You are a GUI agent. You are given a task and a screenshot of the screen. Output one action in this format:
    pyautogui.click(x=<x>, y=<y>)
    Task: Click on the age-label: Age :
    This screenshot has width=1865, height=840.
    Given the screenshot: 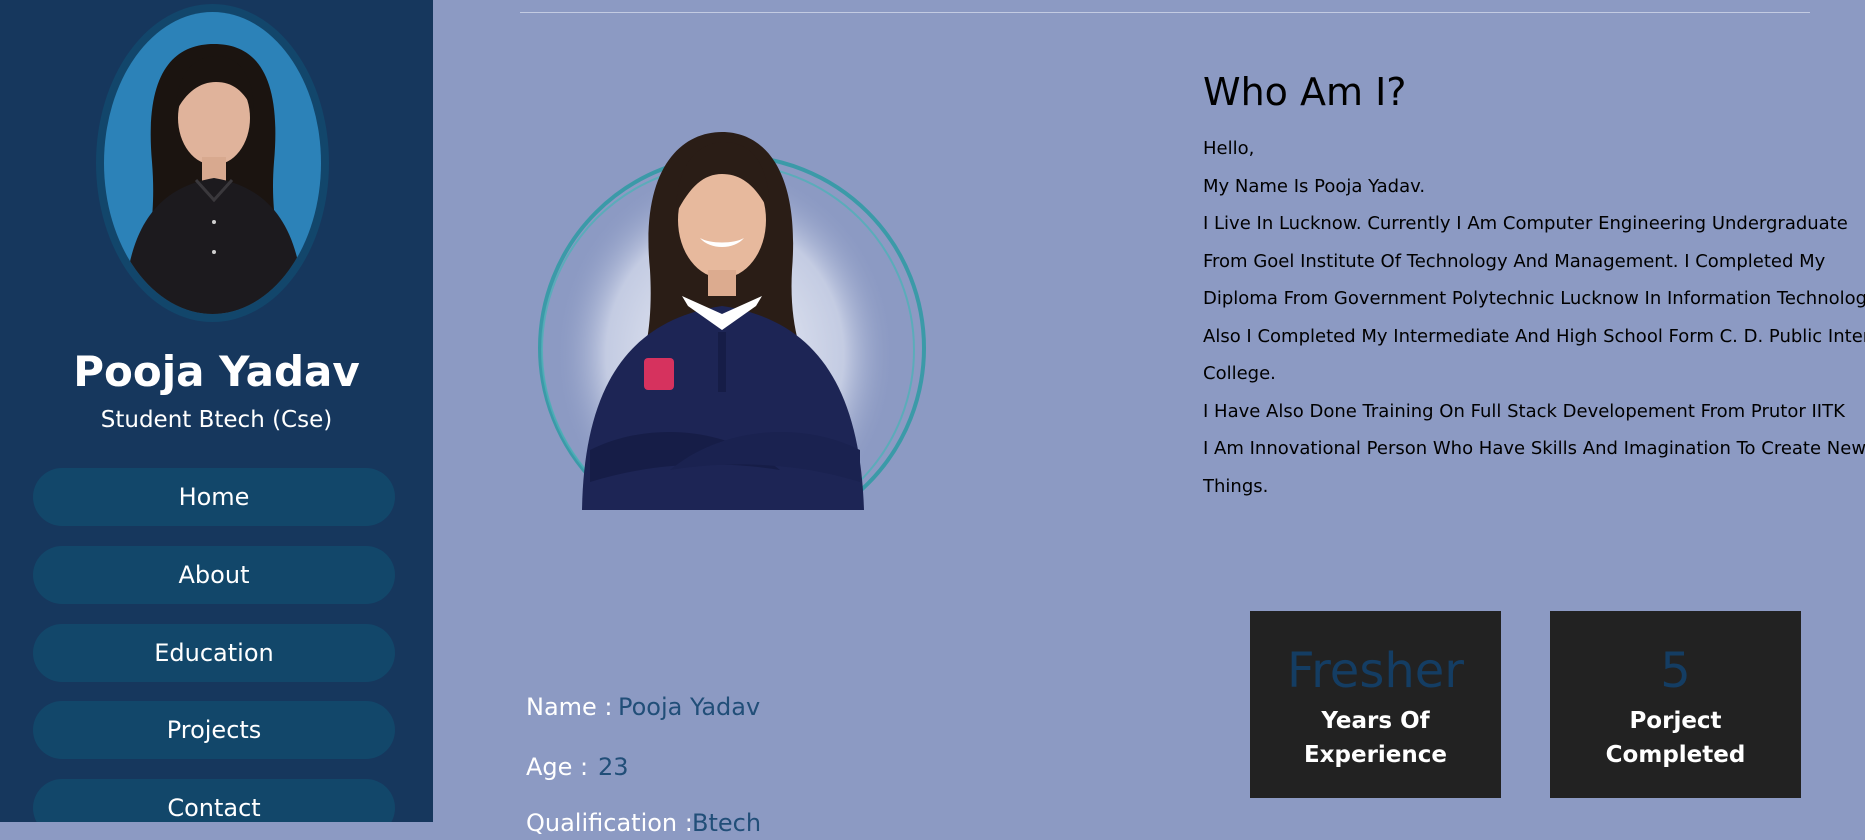 What is the action you would take?
    pyautogui.click(x=557, y=767)
    